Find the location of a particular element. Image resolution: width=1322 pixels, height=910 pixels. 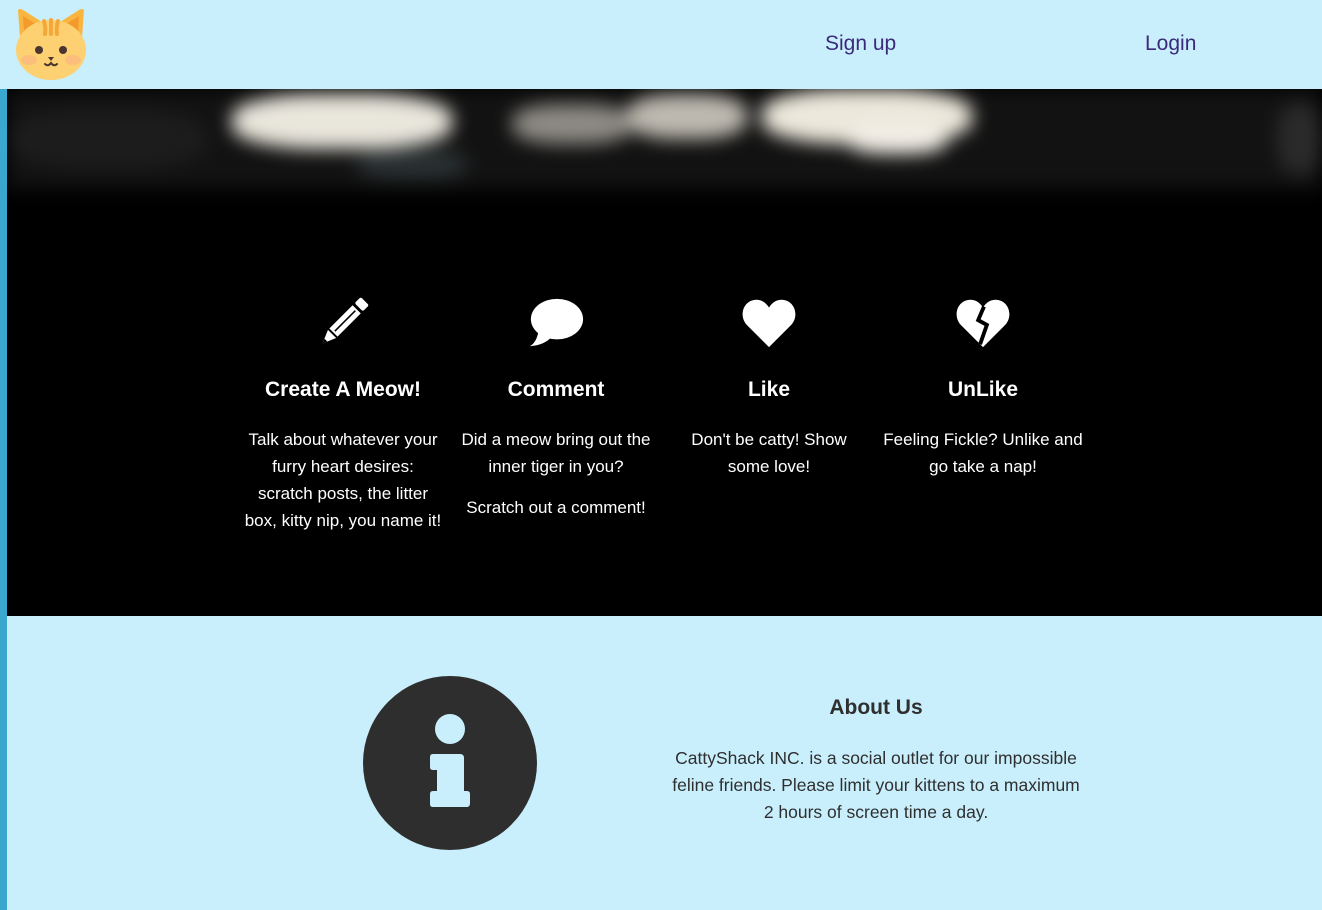

feature-title: UnLike is located at coordinates (982, 389).